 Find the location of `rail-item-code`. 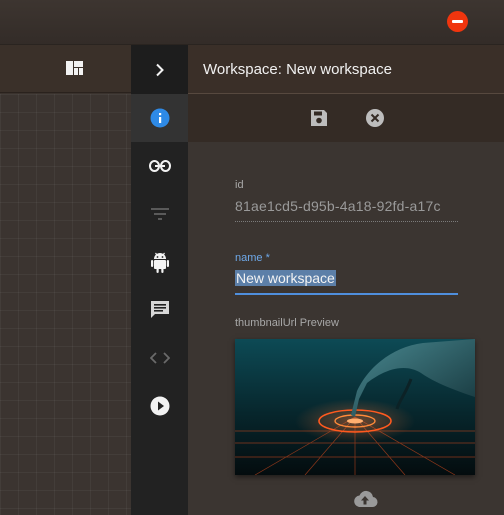

rail-item-code is located at coordinates (159, 358).